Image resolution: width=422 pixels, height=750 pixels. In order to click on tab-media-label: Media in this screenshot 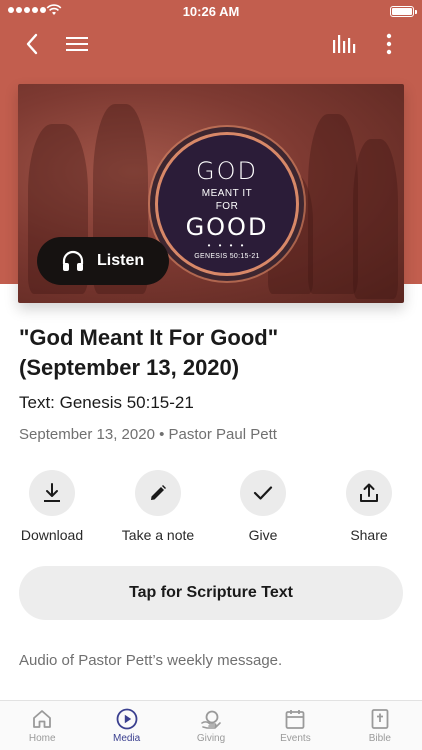, I will do `click(126, 738)`.